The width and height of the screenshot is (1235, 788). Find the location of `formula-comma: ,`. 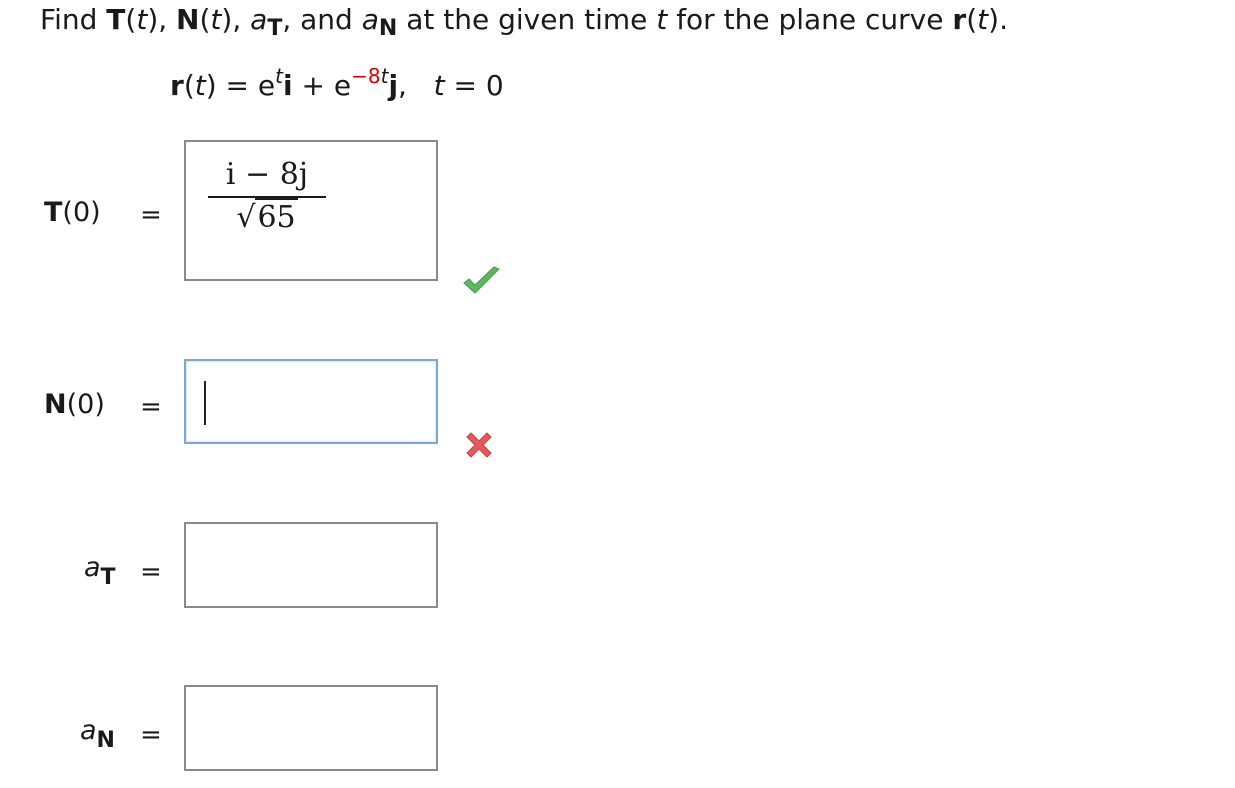

formula-comma: , is located at coordinates (402, 85).